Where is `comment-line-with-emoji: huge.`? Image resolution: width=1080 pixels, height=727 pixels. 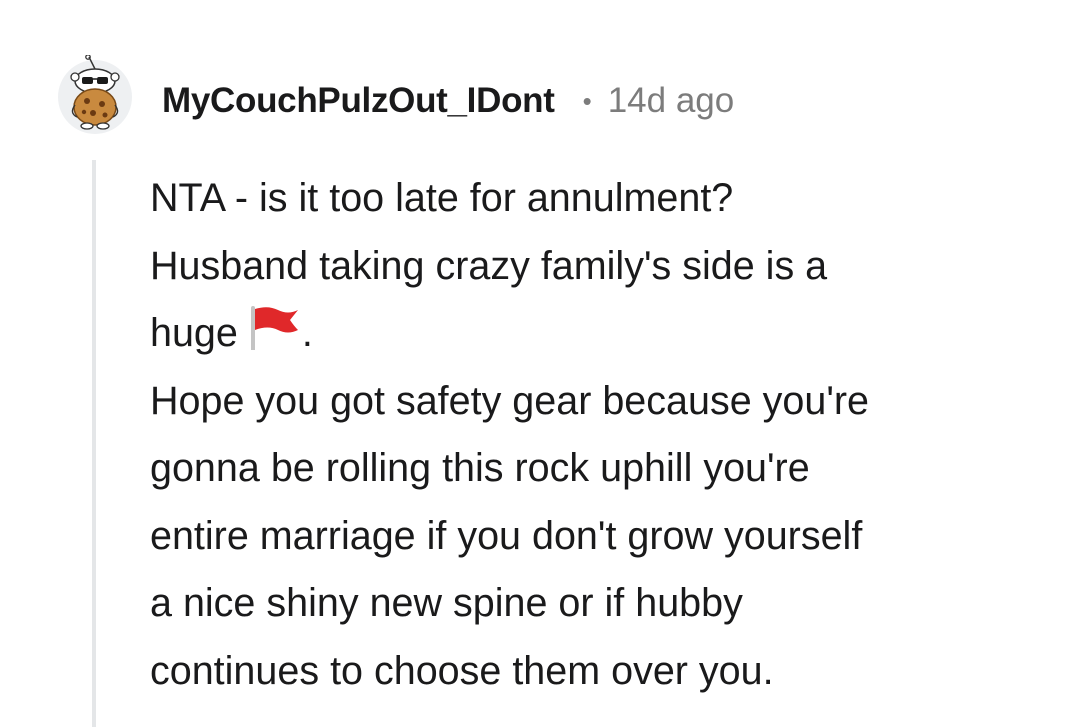
comment-line-with-emoji: huge. is located at coordinates (600, 334).